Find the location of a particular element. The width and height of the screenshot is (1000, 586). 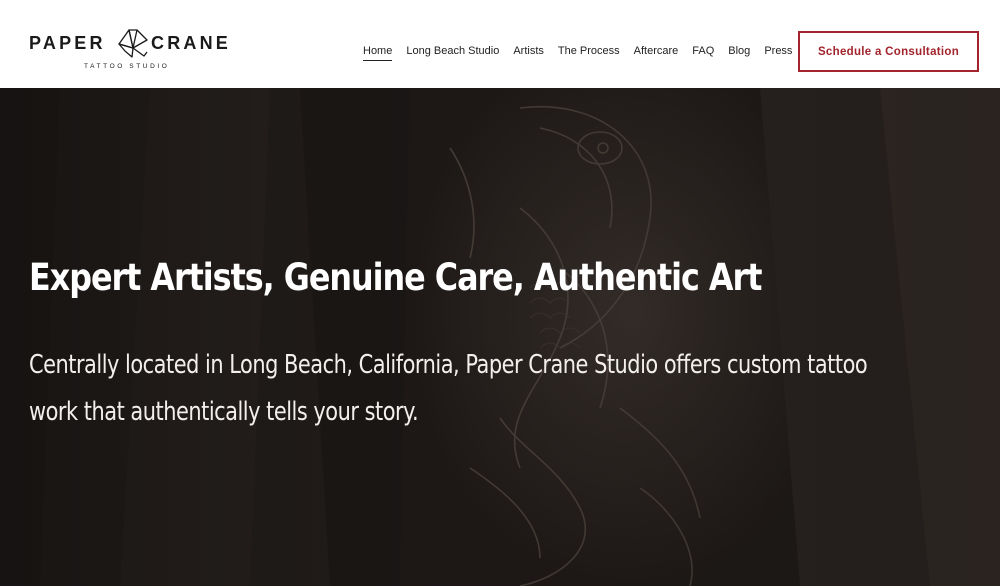

nav-long-beach-studio: Long Beach Studio is located at coordinates (452, 52).